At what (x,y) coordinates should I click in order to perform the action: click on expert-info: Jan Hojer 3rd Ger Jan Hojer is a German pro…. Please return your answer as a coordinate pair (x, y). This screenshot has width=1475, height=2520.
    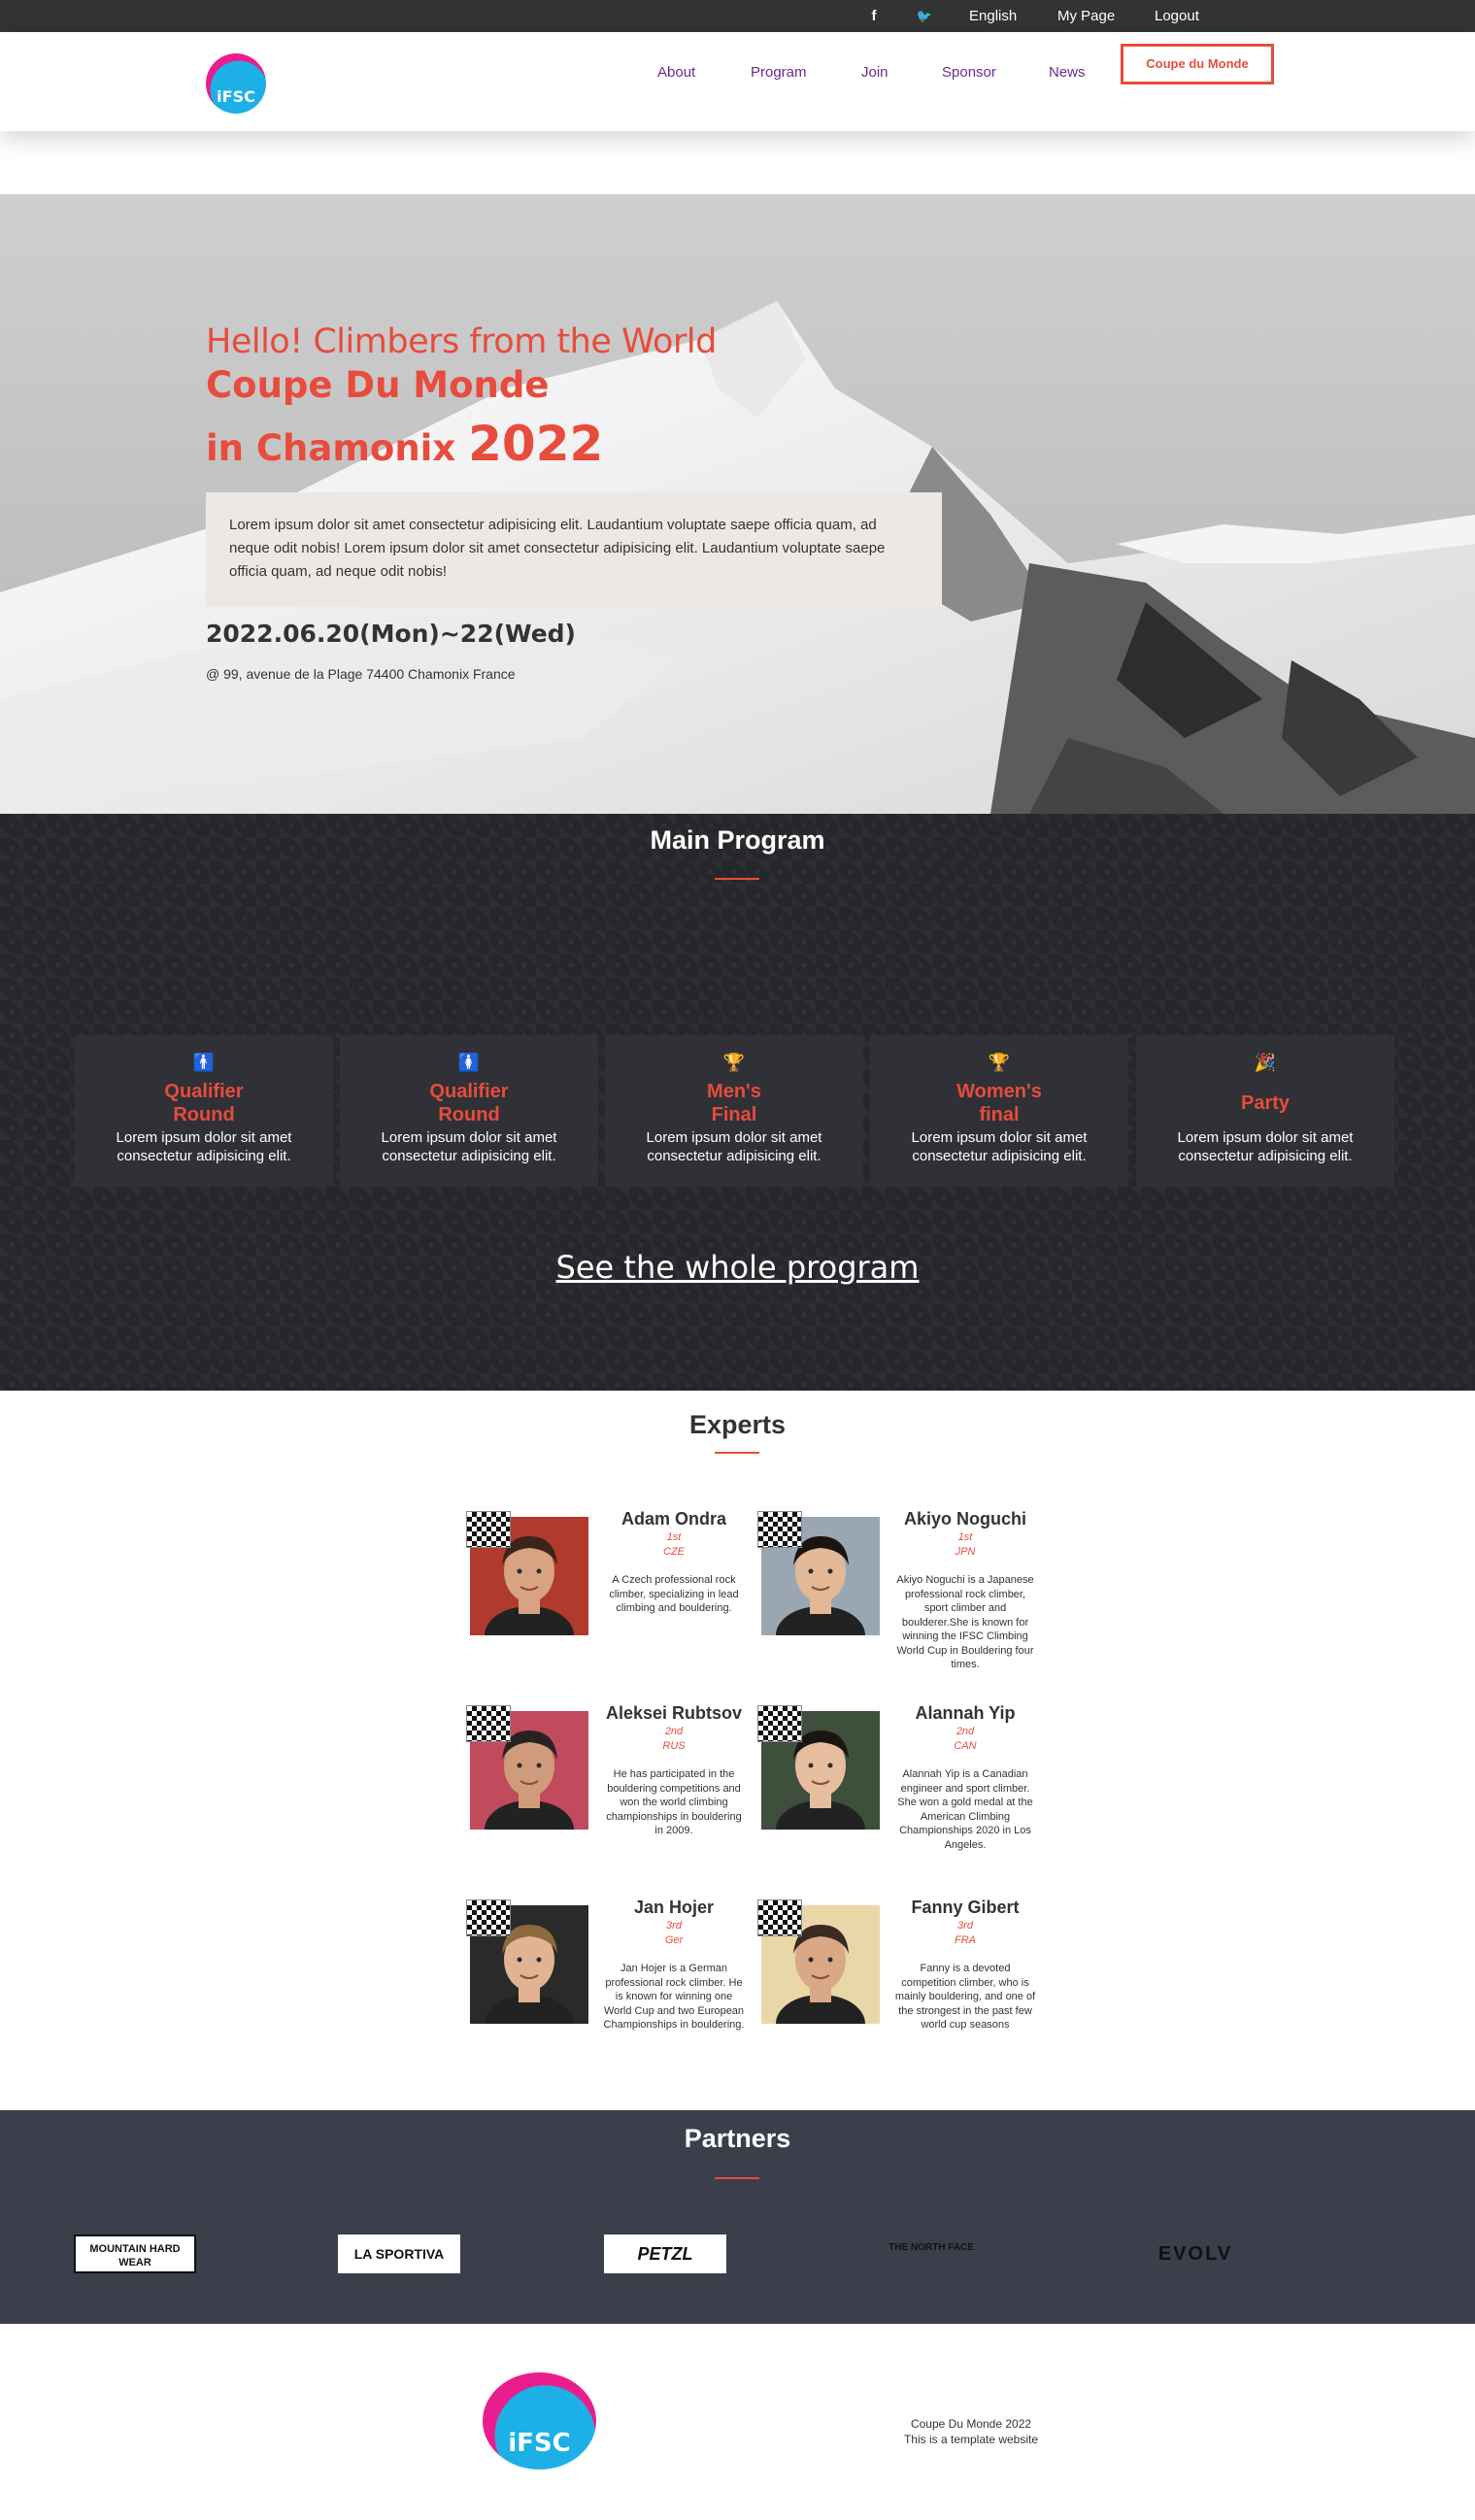
    Looking at the image, I should click on (673, 1965).